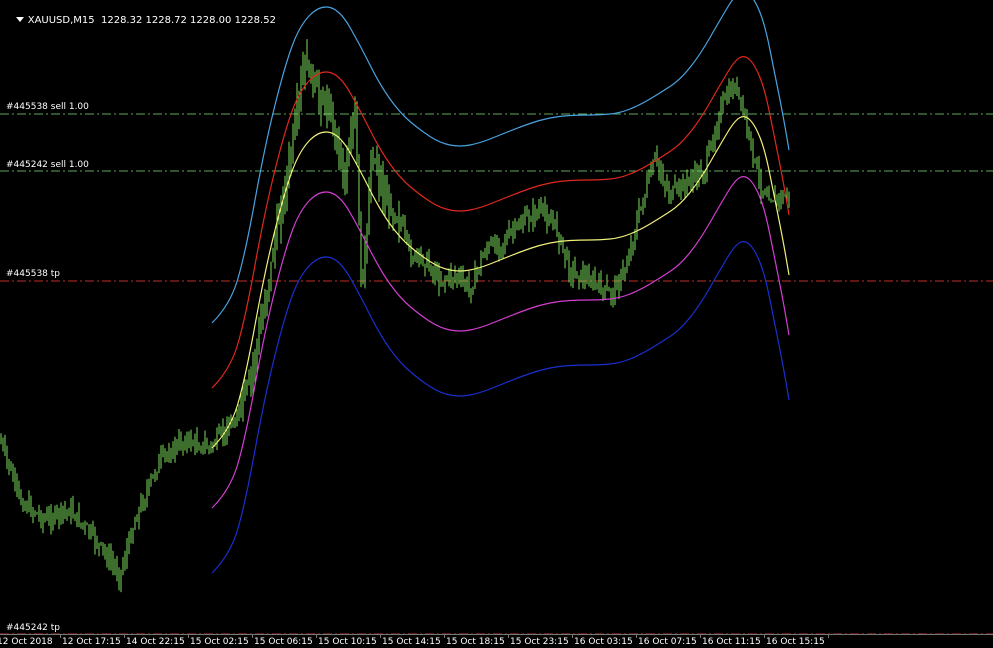  What do you see at coordinates (539, 642) in the screenshot?
I see `time-label: 15 Oct 23:15` at bounding box center [539, 642].